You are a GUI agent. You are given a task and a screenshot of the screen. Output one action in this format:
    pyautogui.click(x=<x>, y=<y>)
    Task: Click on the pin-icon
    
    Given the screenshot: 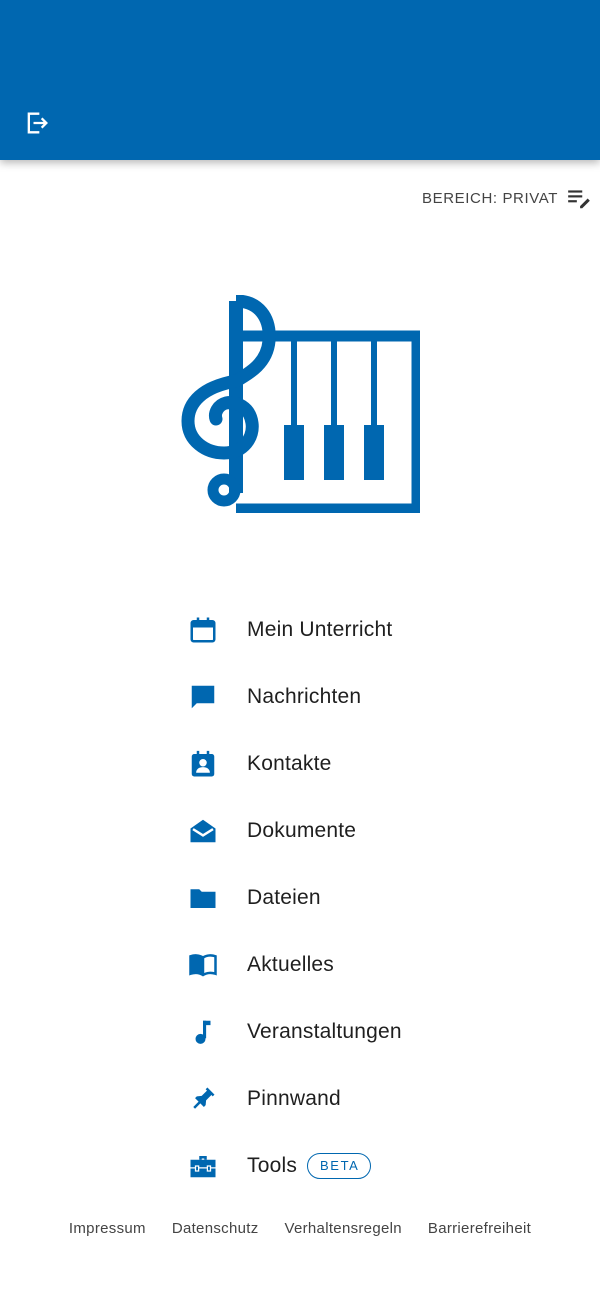 What is the action you would take?
    pyautogui.click(x=203, y=1099)
    